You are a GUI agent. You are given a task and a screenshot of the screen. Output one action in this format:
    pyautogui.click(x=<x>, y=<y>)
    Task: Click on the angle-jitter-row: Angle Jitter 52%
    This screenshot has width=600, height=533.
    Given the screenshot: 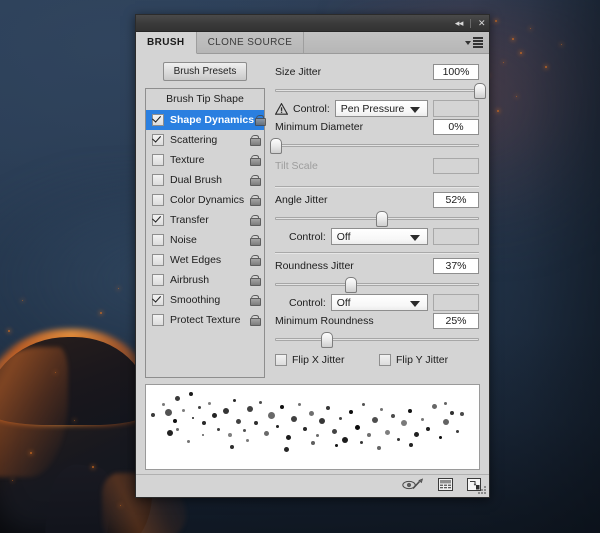 What is the action you would take?
    pyautogui.click(x=377, y=200)
    